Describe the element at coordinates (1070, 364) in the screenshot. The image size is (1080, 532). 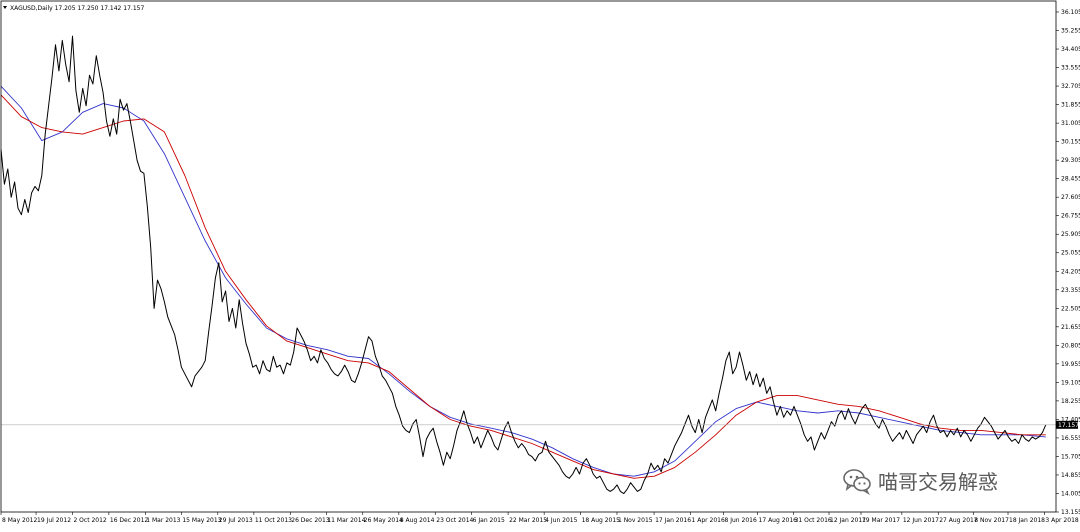
I see `y-tick-label: 19.955` at that location.